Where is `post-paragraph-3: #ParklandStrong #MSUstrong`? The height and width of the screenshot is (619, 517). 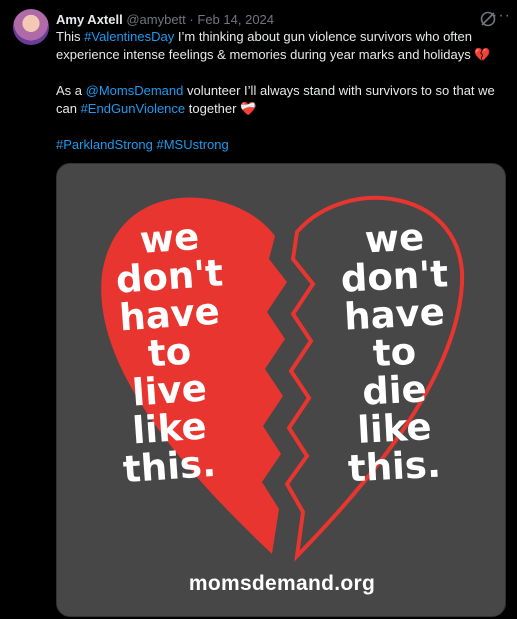 post-paragraph-3: #ParklandStrong #MSUstrong is located at coordinates (281, 145).